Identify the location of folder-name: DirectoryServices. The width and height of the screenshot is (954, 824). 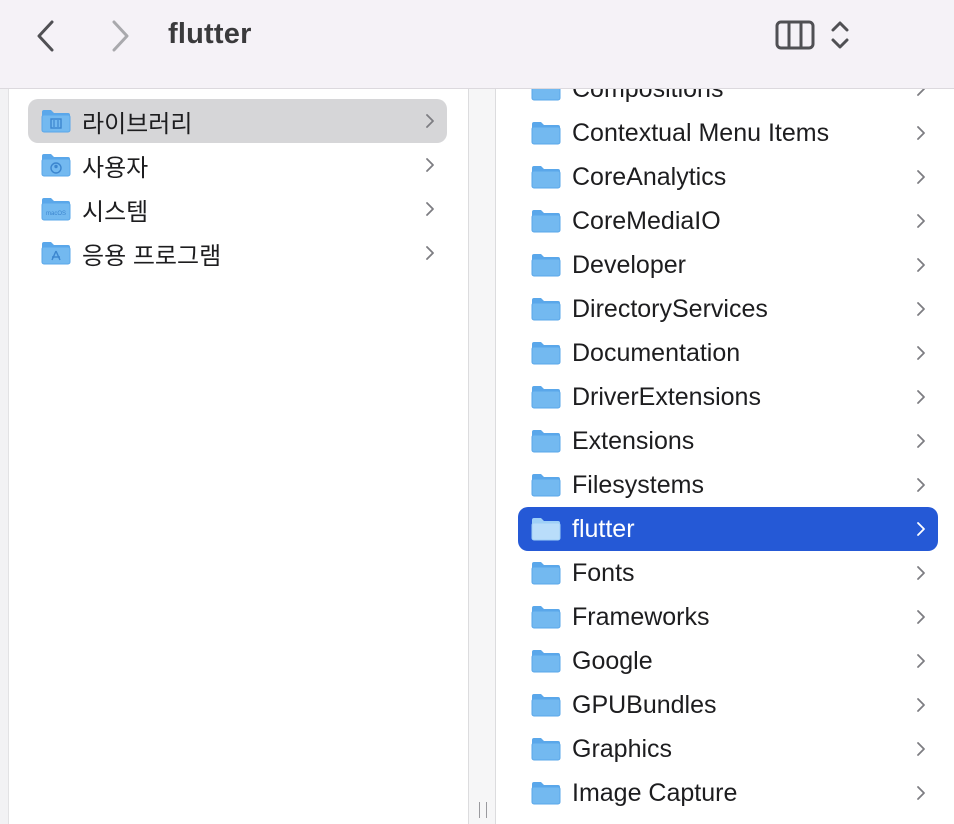
(670, 308).